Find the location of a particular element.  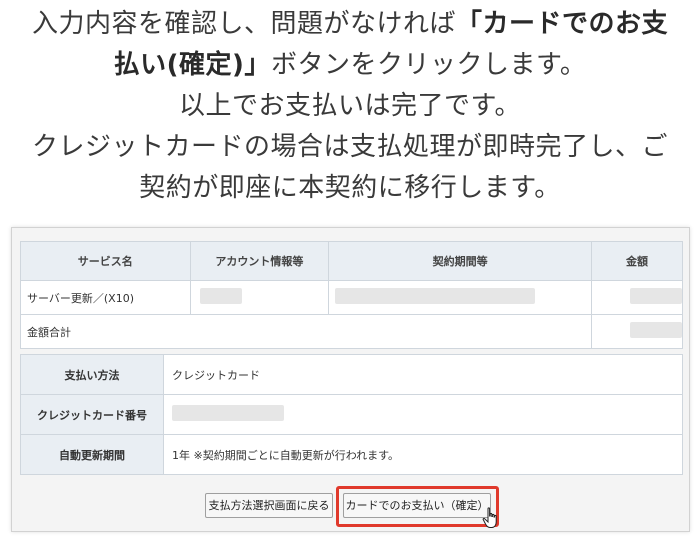

back-to-payment-select-button: 支払方法選択画面に戻る is located at coordinates (269, 505).